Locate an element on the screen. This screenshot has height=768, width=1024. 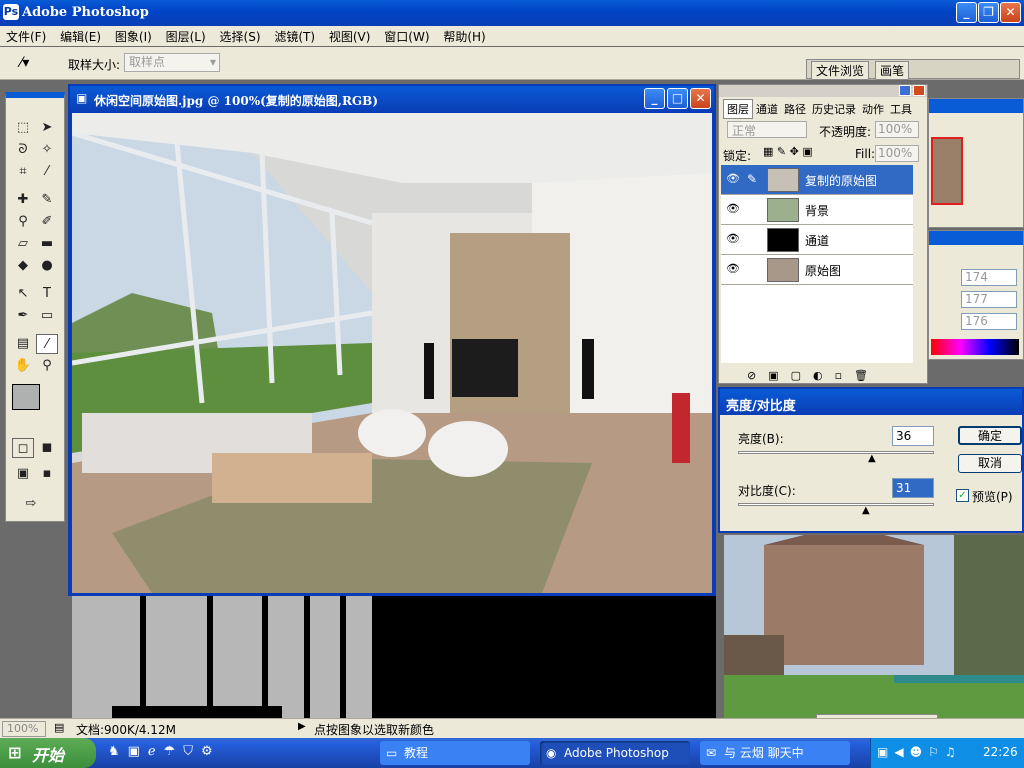
magic-wand-icon: ✧ is located at coordinates (47, 150).